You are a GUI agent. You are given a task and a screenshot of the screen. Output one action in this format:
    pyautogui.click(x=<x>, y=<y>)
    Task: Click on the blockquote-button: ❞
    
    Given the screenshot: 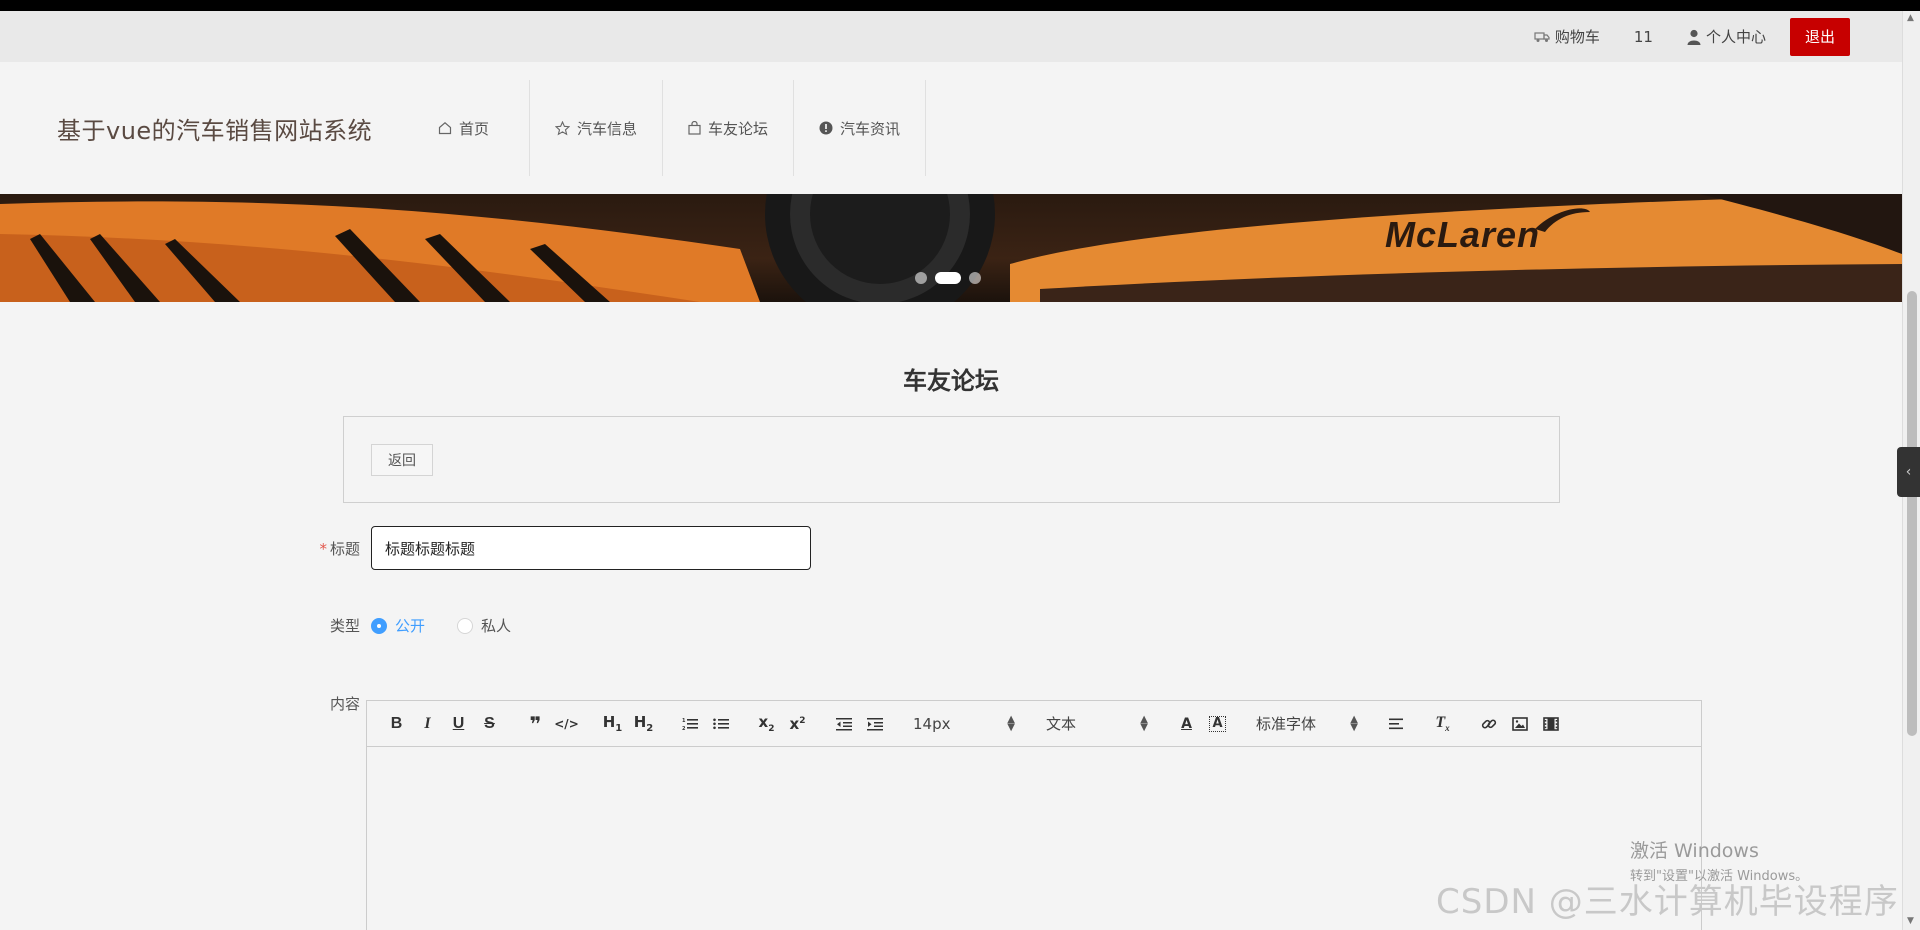 What is the action you would take?
    pyautogui.click(x=535, y=724)
    